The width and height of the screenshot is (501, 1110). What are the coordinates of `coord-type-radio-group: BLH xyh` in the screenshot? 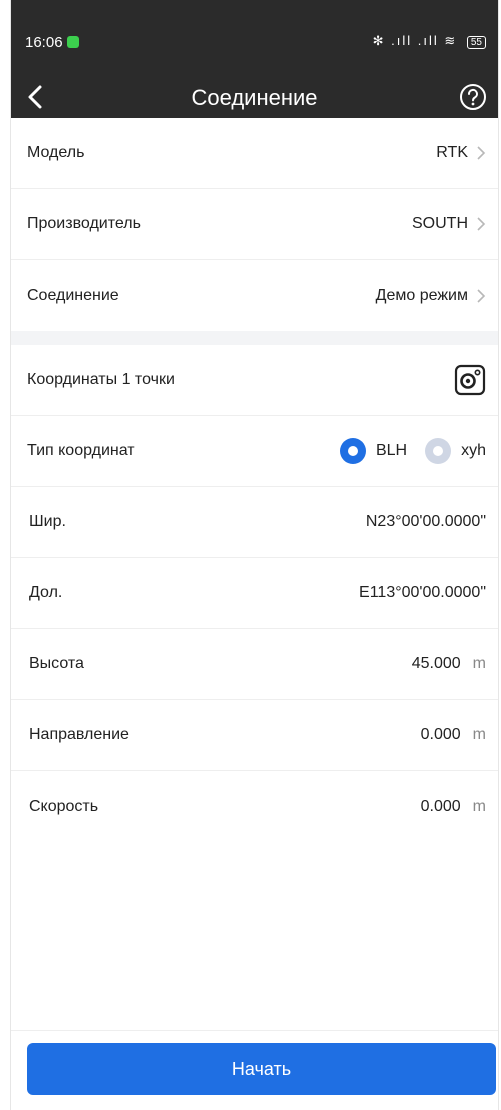 It's located at (412, 451).